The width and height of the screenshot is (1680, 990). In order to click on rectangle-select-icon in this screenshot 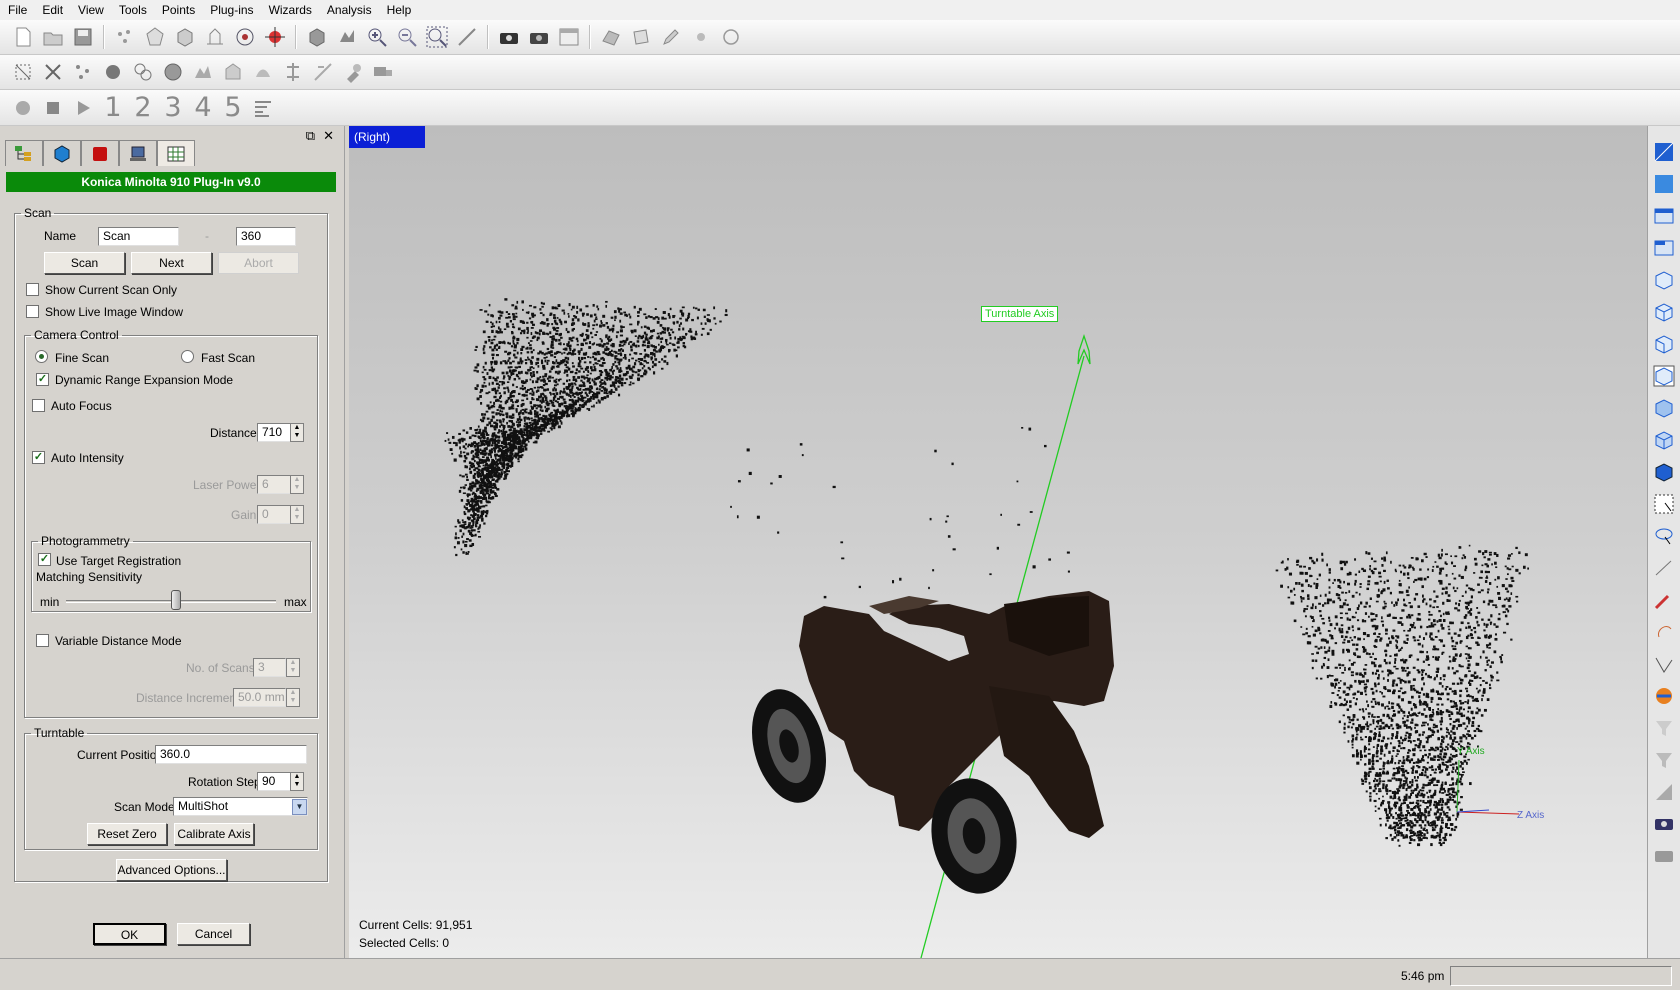, I will do `click(1664, 504)`.